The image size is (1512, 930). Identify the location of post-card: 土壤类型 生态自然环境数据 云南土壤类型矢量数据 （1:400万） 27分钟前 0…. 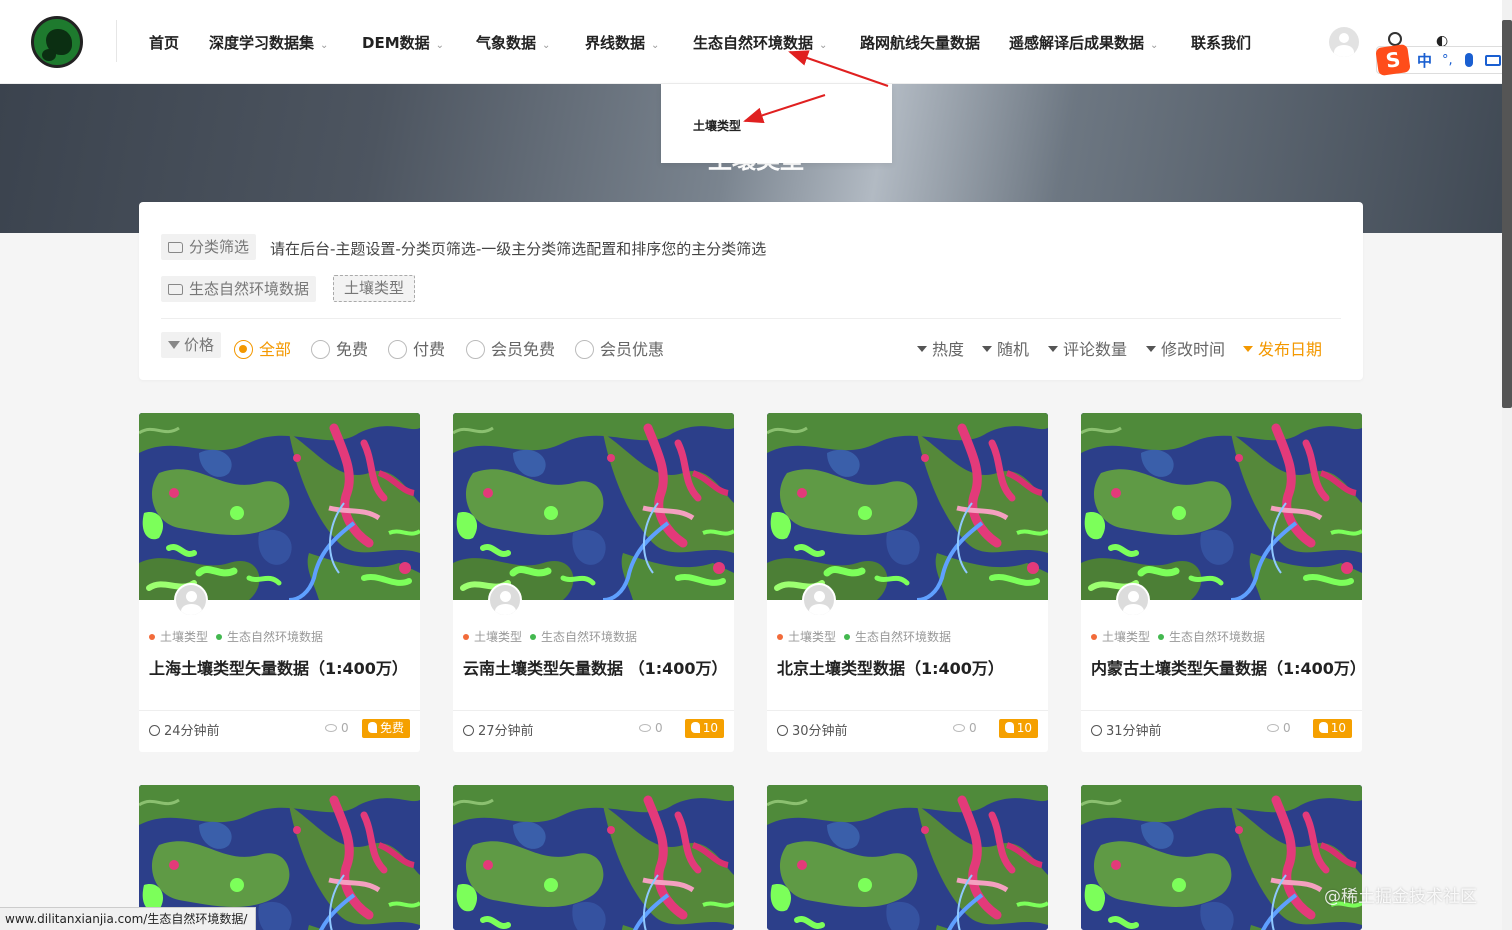
(593, 582).